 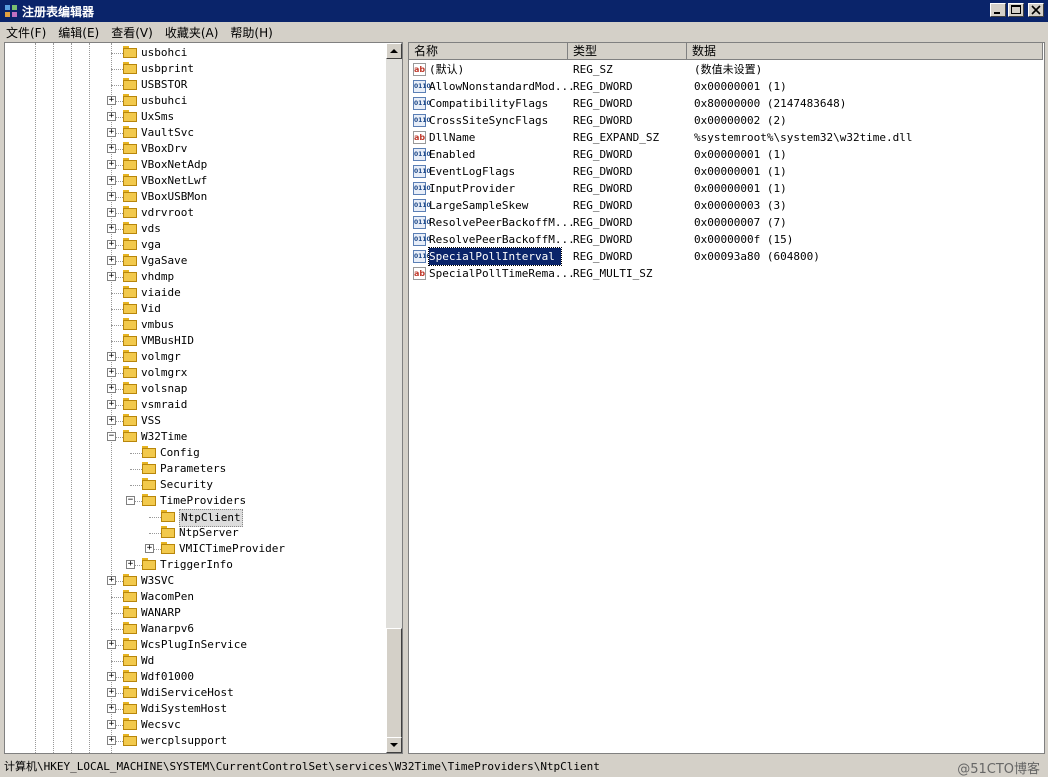 I want to click on tree-item: + VgaSave, so click(x=195, y=261).